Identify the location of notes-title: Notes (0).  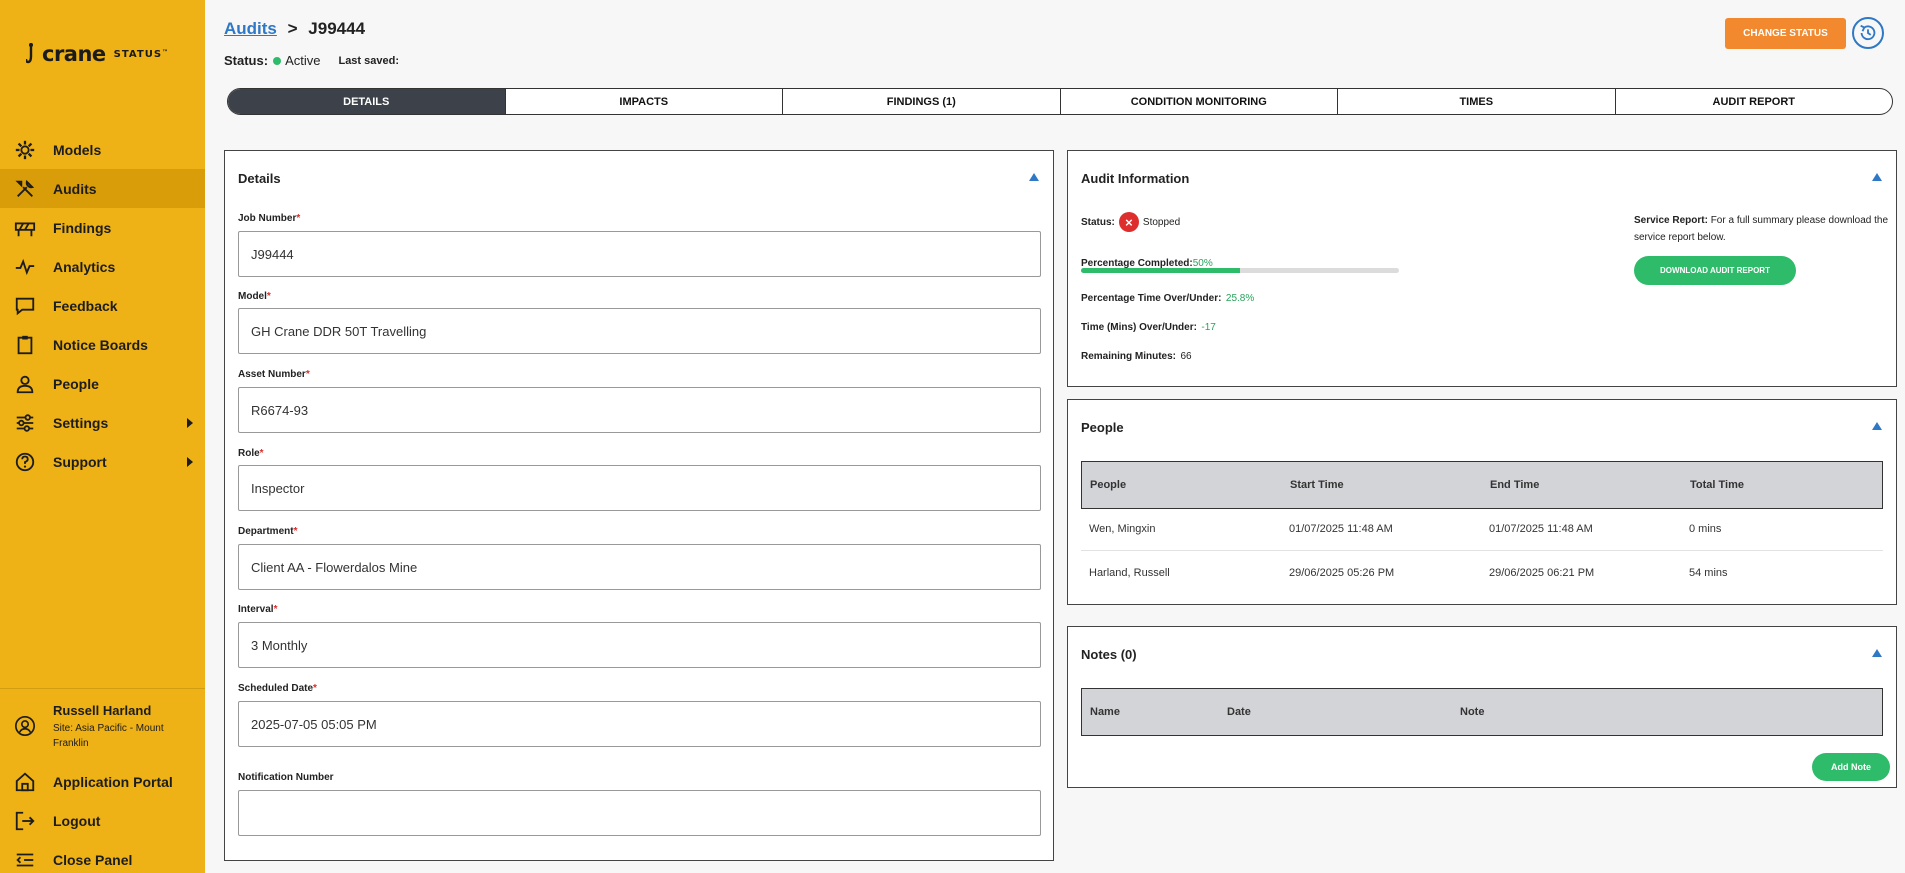
(1109, 654).